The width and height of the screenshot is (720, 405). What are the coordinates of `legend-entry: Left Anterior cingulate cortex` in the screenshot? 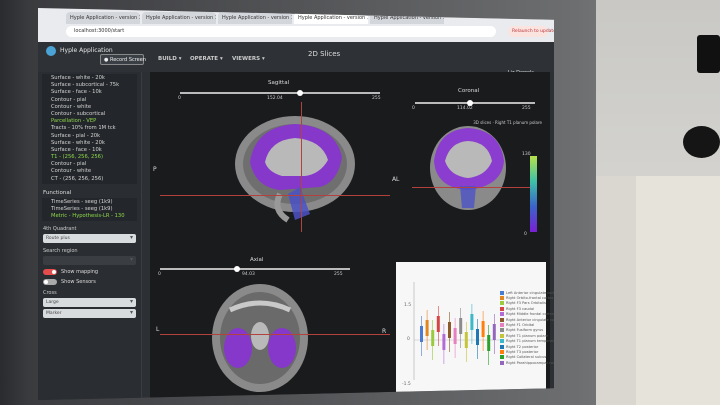 It's located at (527, 292).